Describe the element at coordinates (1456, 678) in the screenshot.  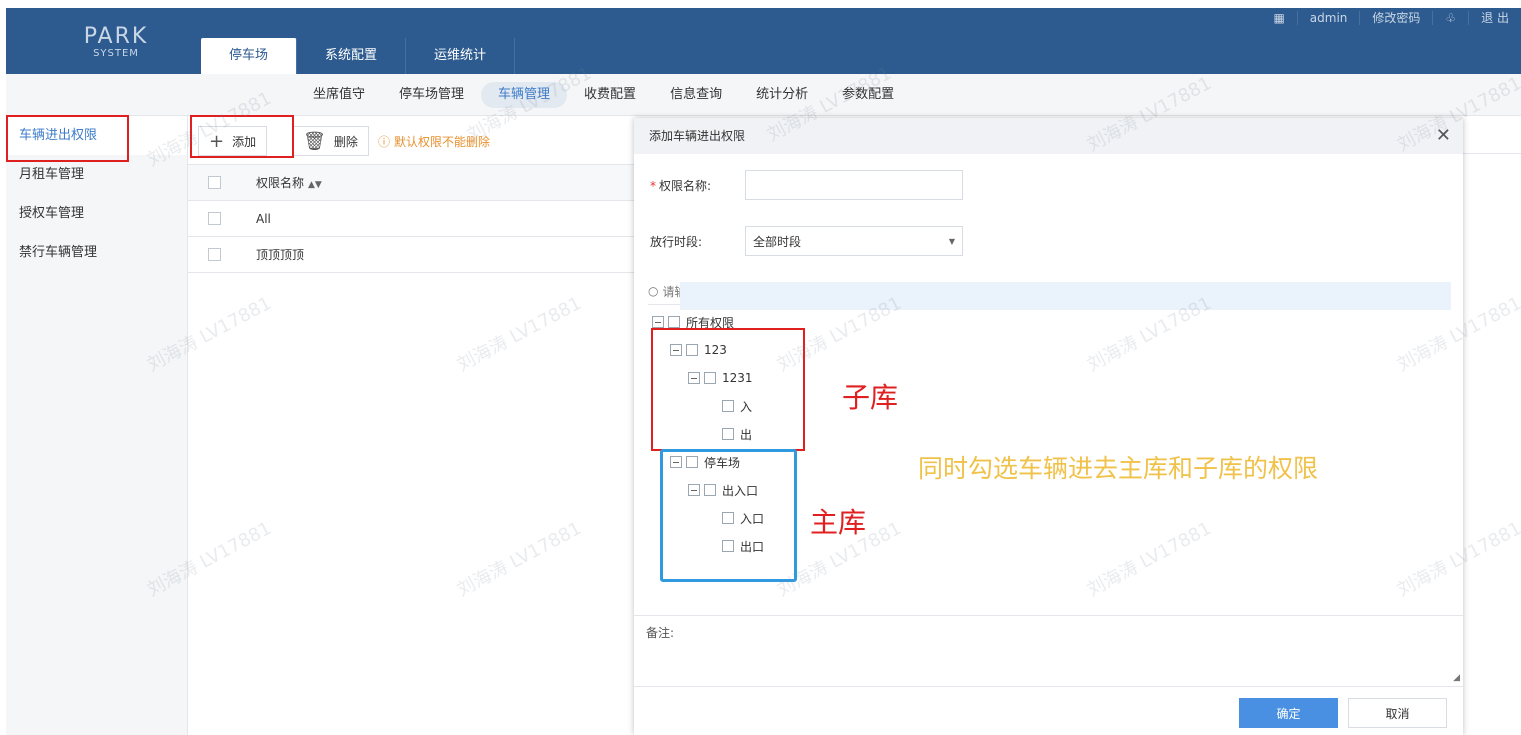
I see `resize-handle-icon: ◢` at that location.